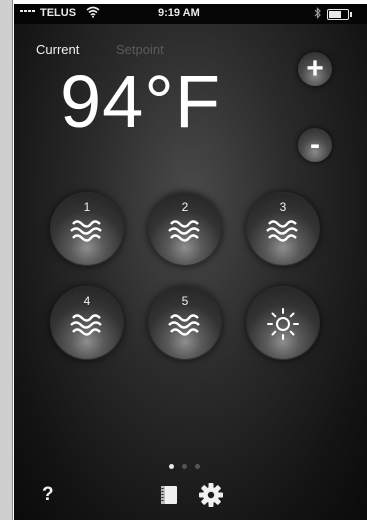 The image size is (367, 520). Describe the element at coordinates (169, 497) in the screenshot. I see `manual-book-icon` at that location.